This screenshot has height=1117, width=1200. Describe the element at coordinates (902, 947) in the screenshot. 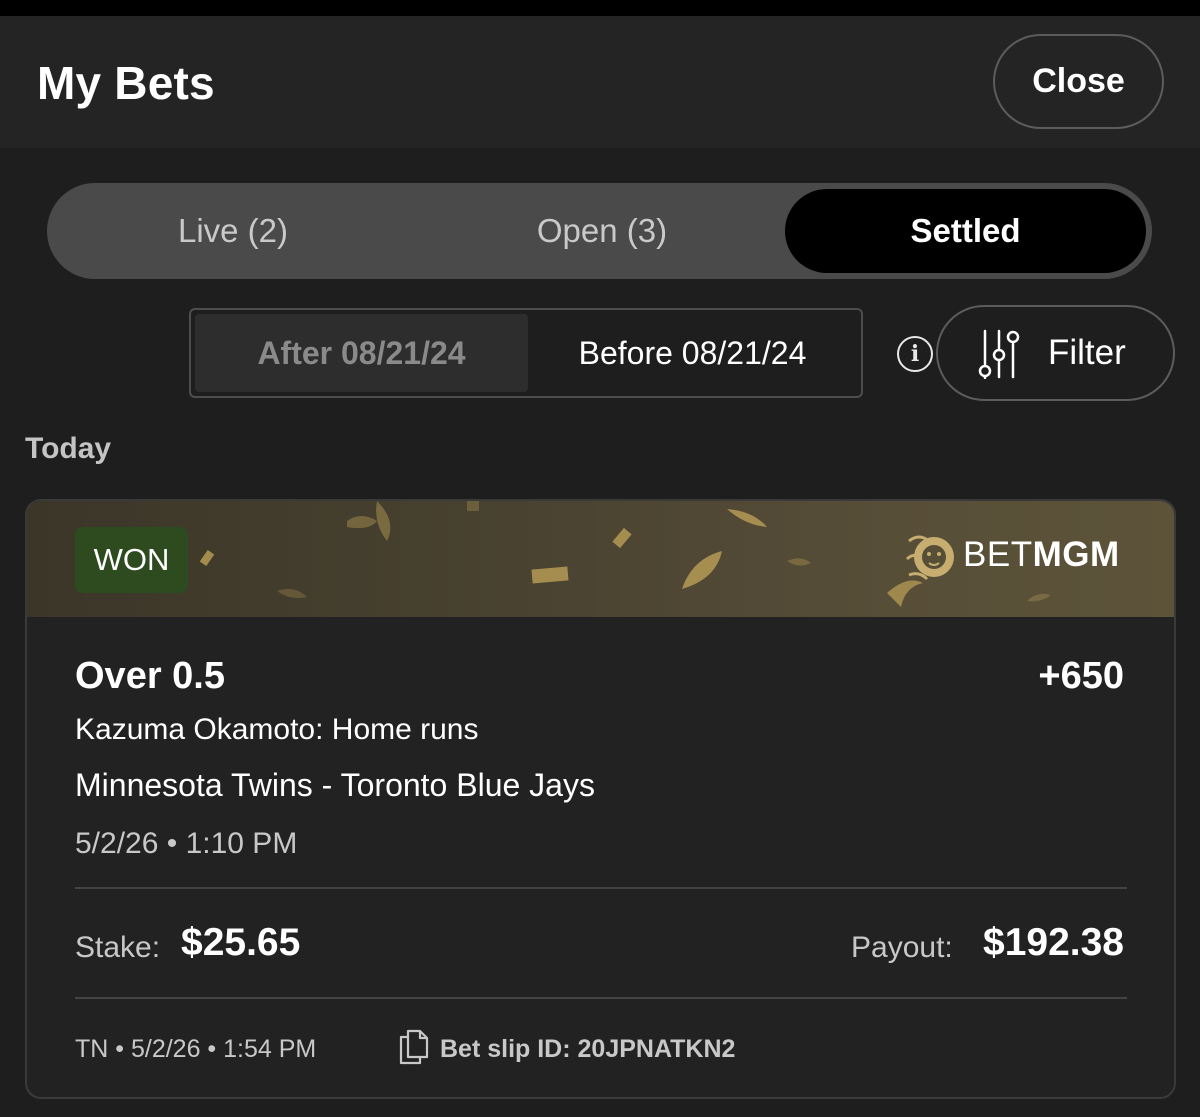

I see `payout-label: Payout:` at that location.